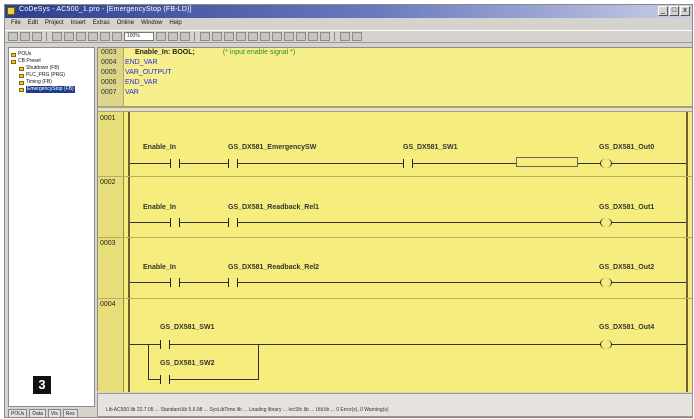 This screenshot has height=419, width=694. What do you see at coordinates (125, 23) in the screenshot?
I see `menu-online: Online` at bounding box center [125, 23].